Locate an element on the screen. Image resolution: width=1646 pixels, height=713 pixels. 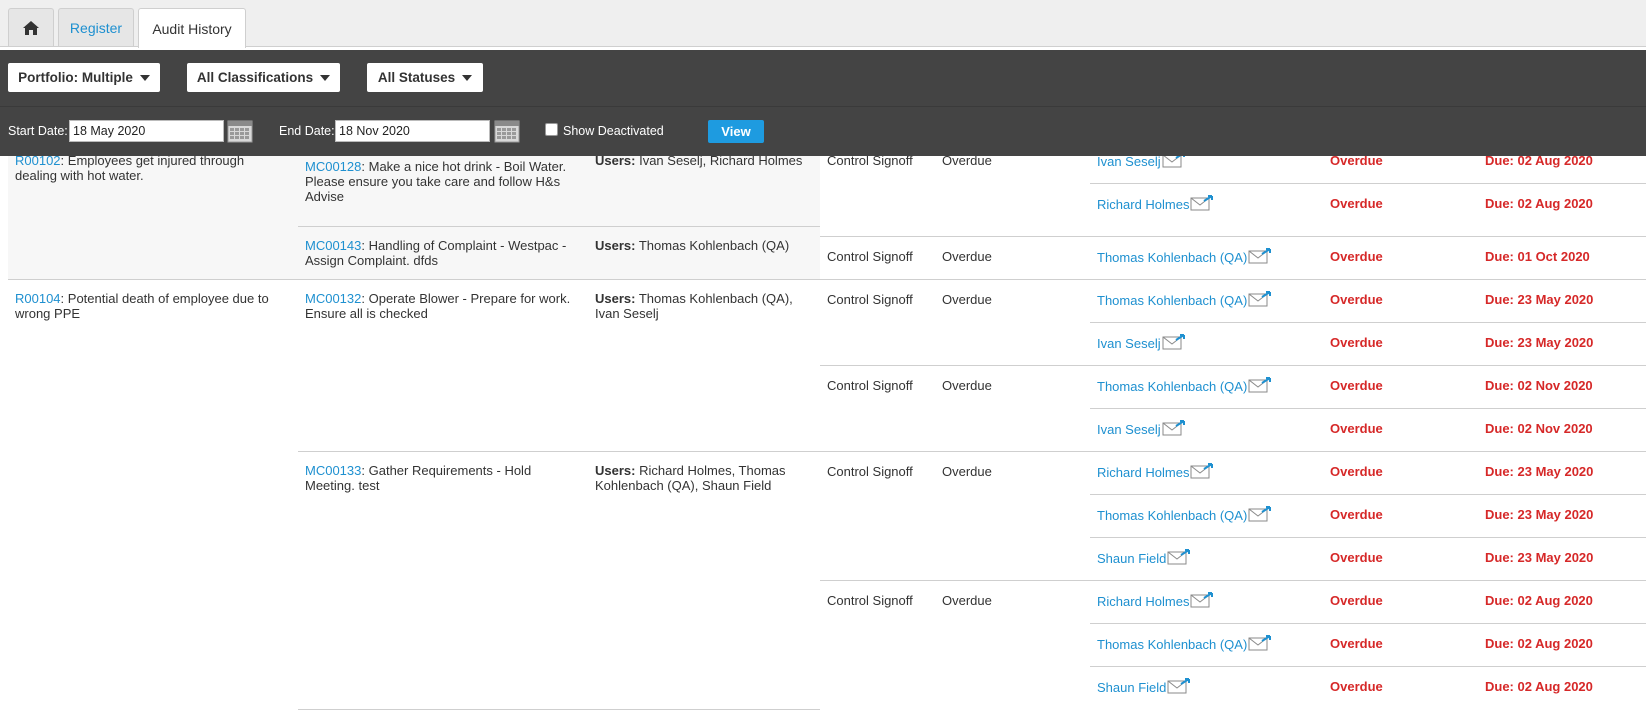
control-id-link: MC00128 is located at coordinates (333, 166).